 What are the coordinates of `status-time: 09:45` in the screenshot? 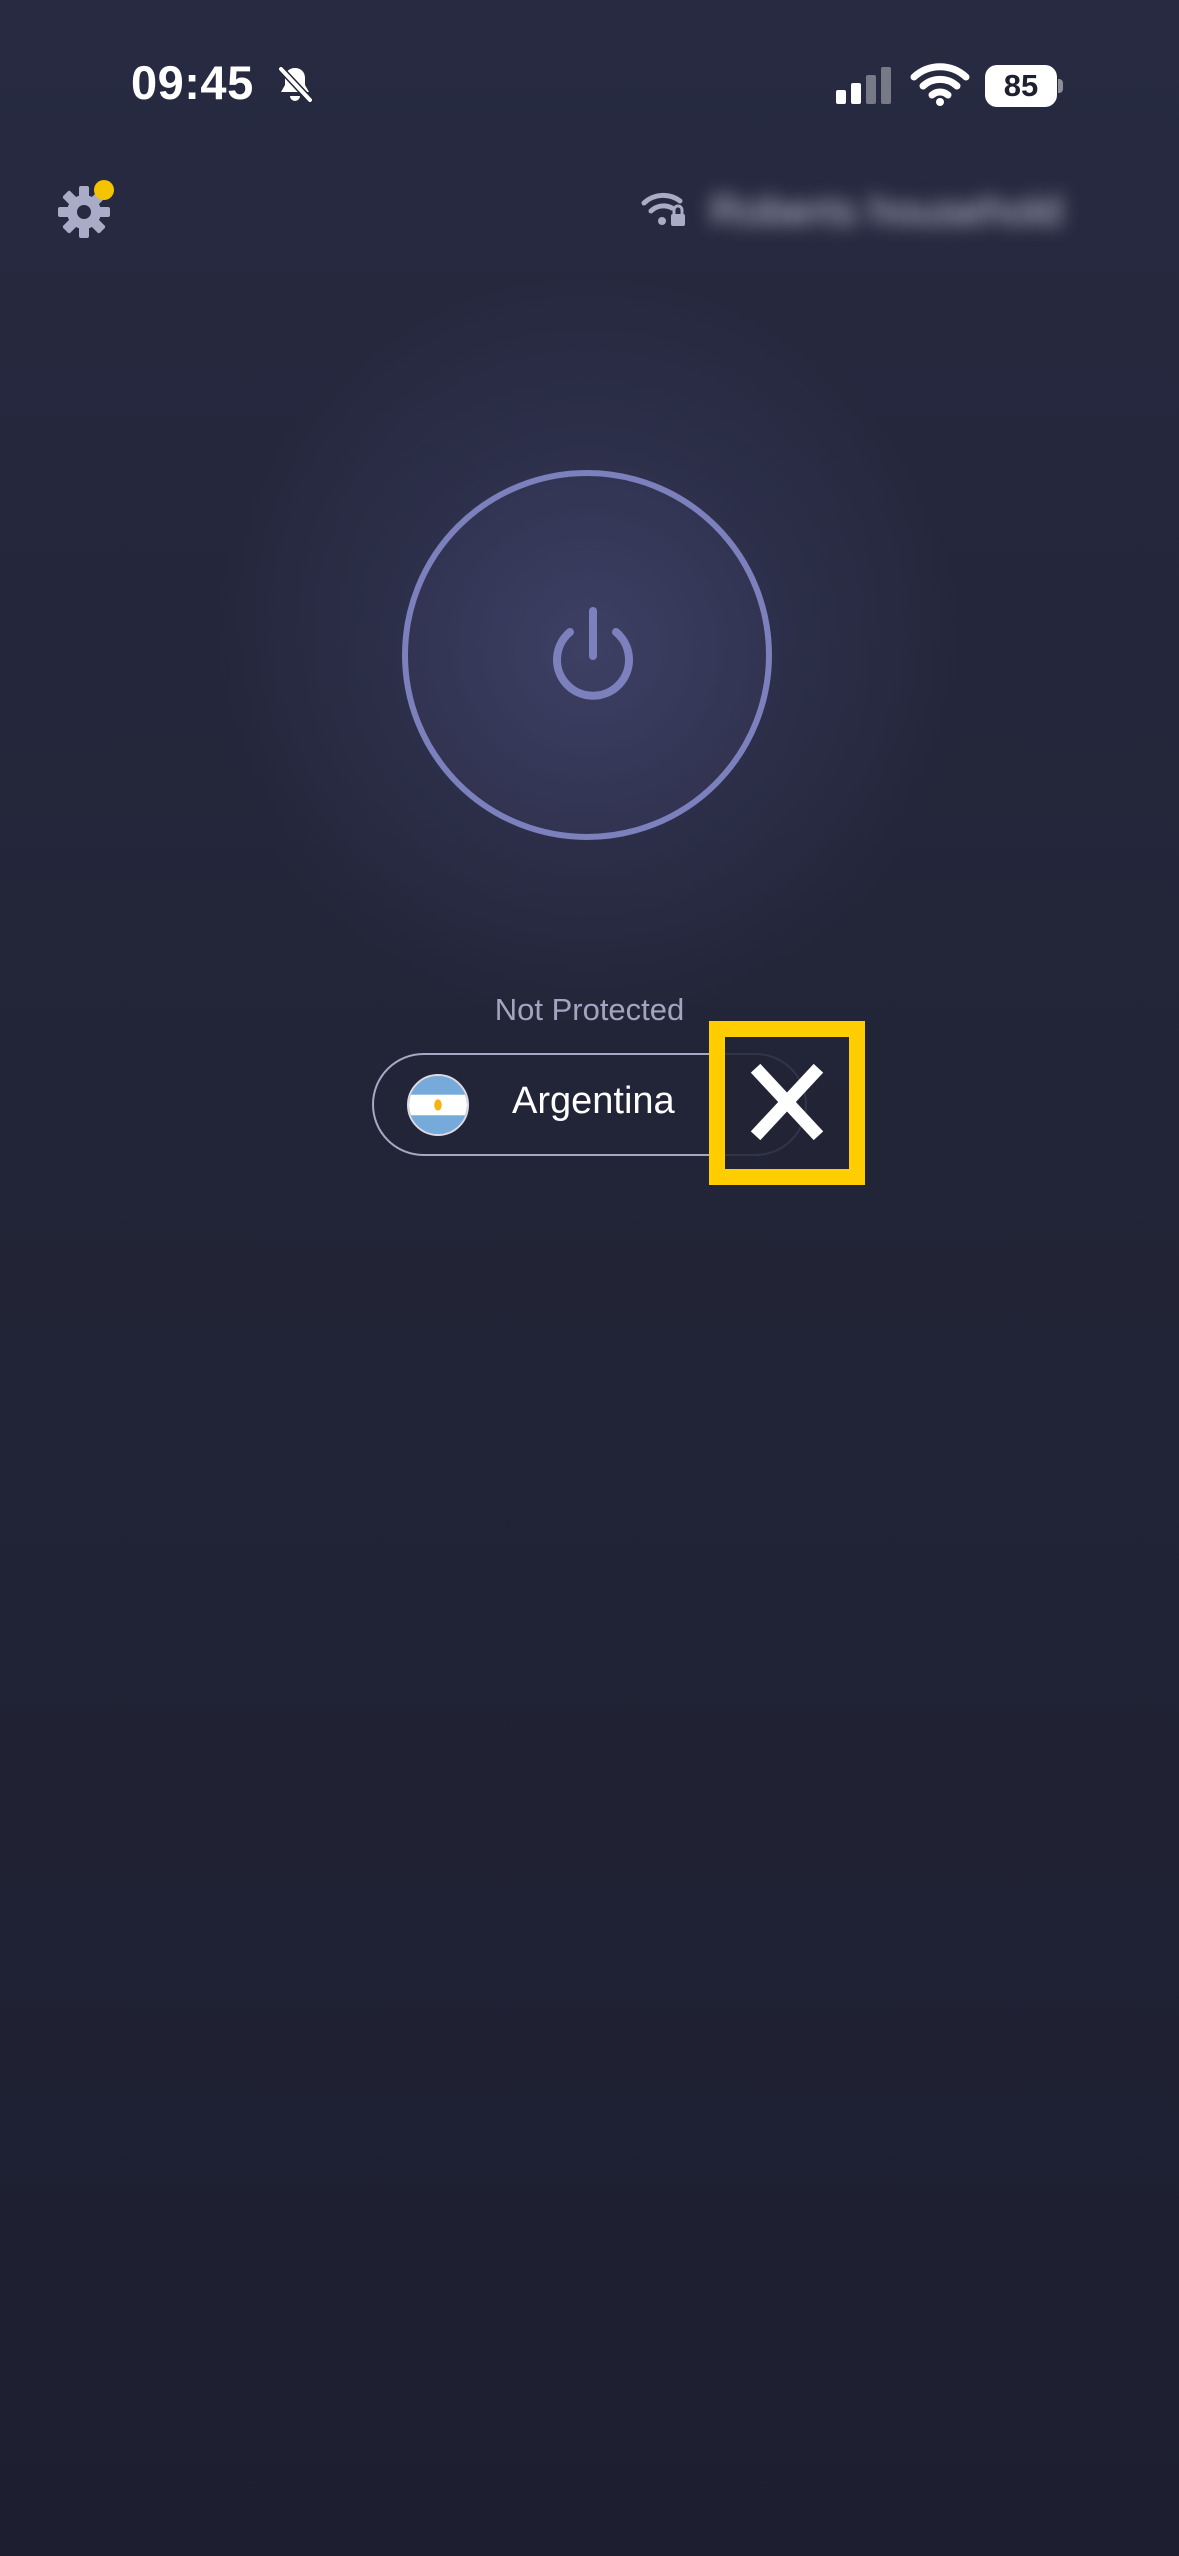 It's located at (192, 82).